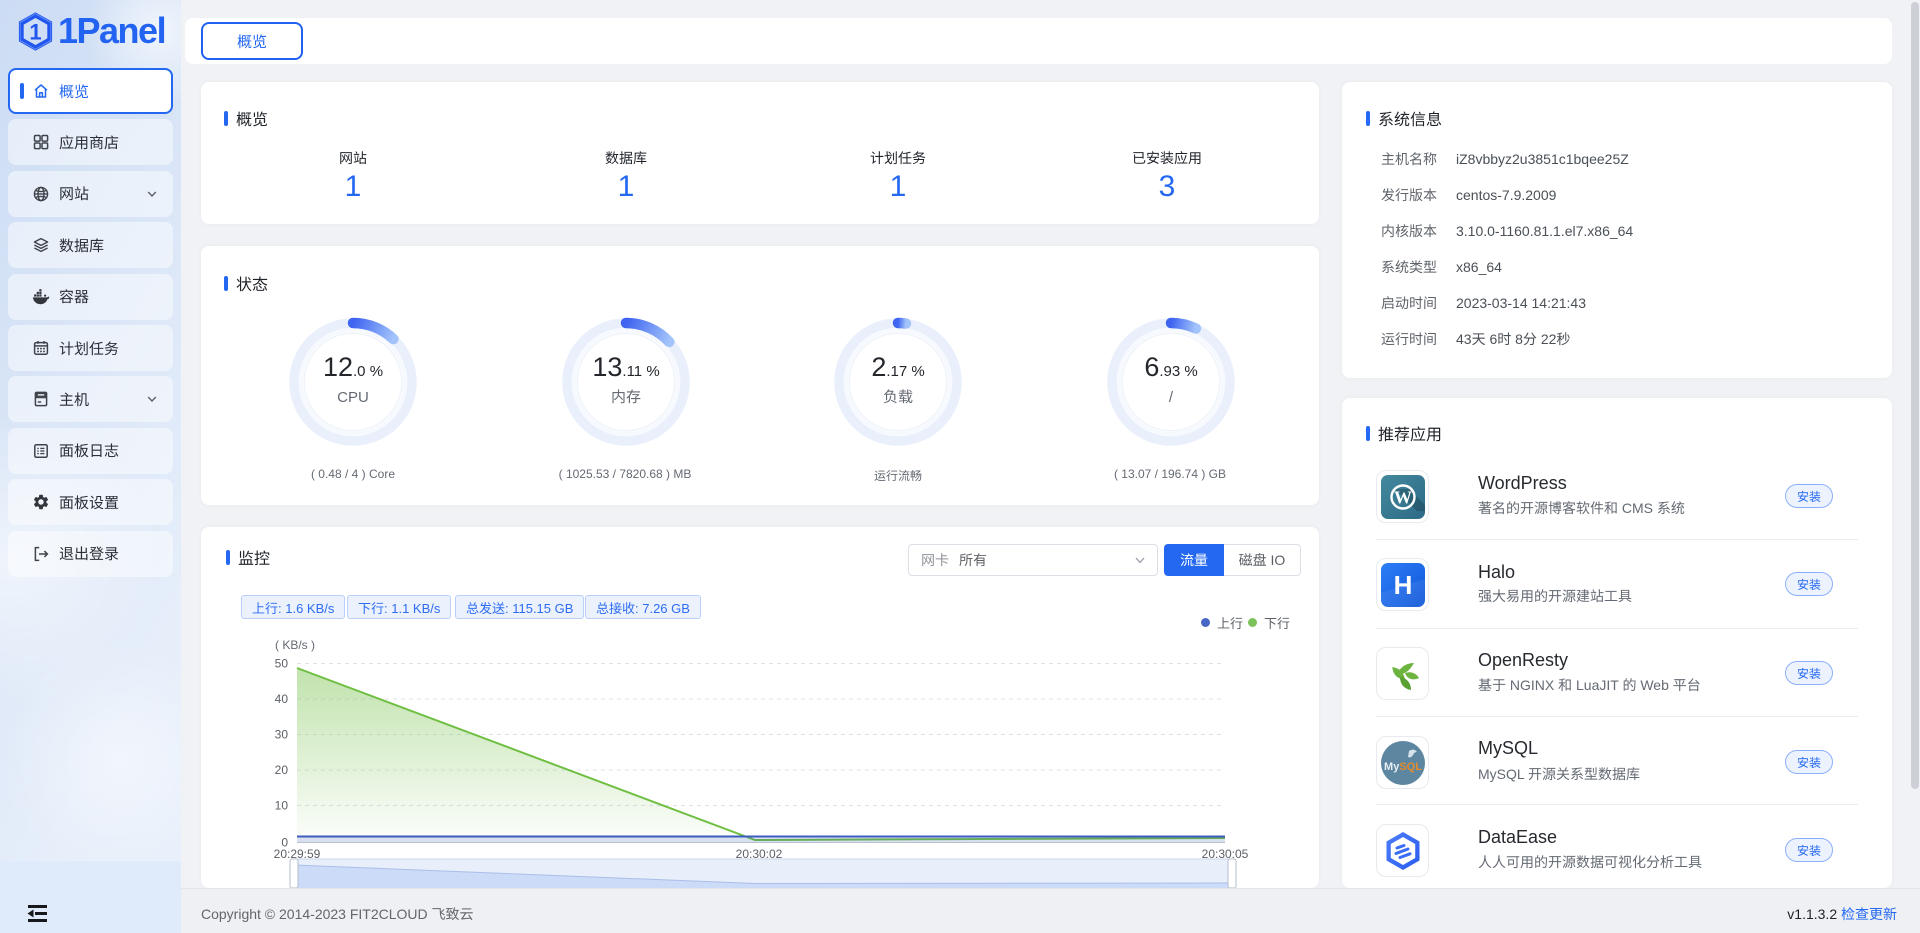  What do you see at coordinates (282, 699) in the screenshot?
I see `svg-text: 40` at bounding box center [282, 699].